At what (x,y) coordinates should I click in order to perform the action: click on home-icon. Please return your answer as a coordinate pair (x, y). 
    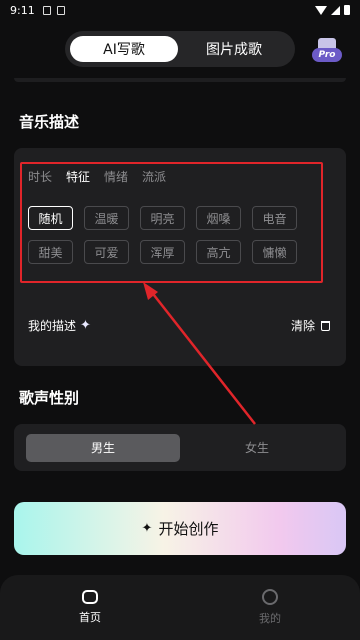
    Looking at the image, I should click on (90, 597).